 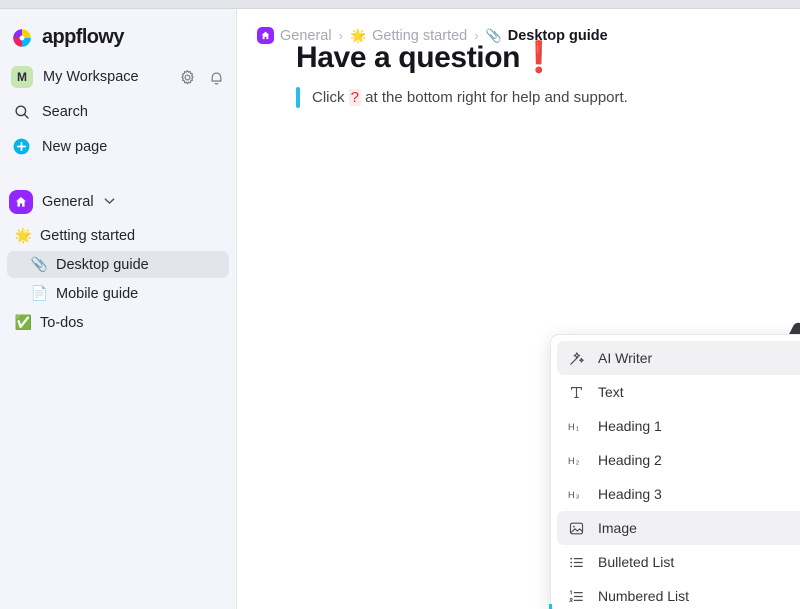 What do you see at coordinates (187, 77) in the screenshot?
I see `gear-icon` at bounding box center [187, 77].